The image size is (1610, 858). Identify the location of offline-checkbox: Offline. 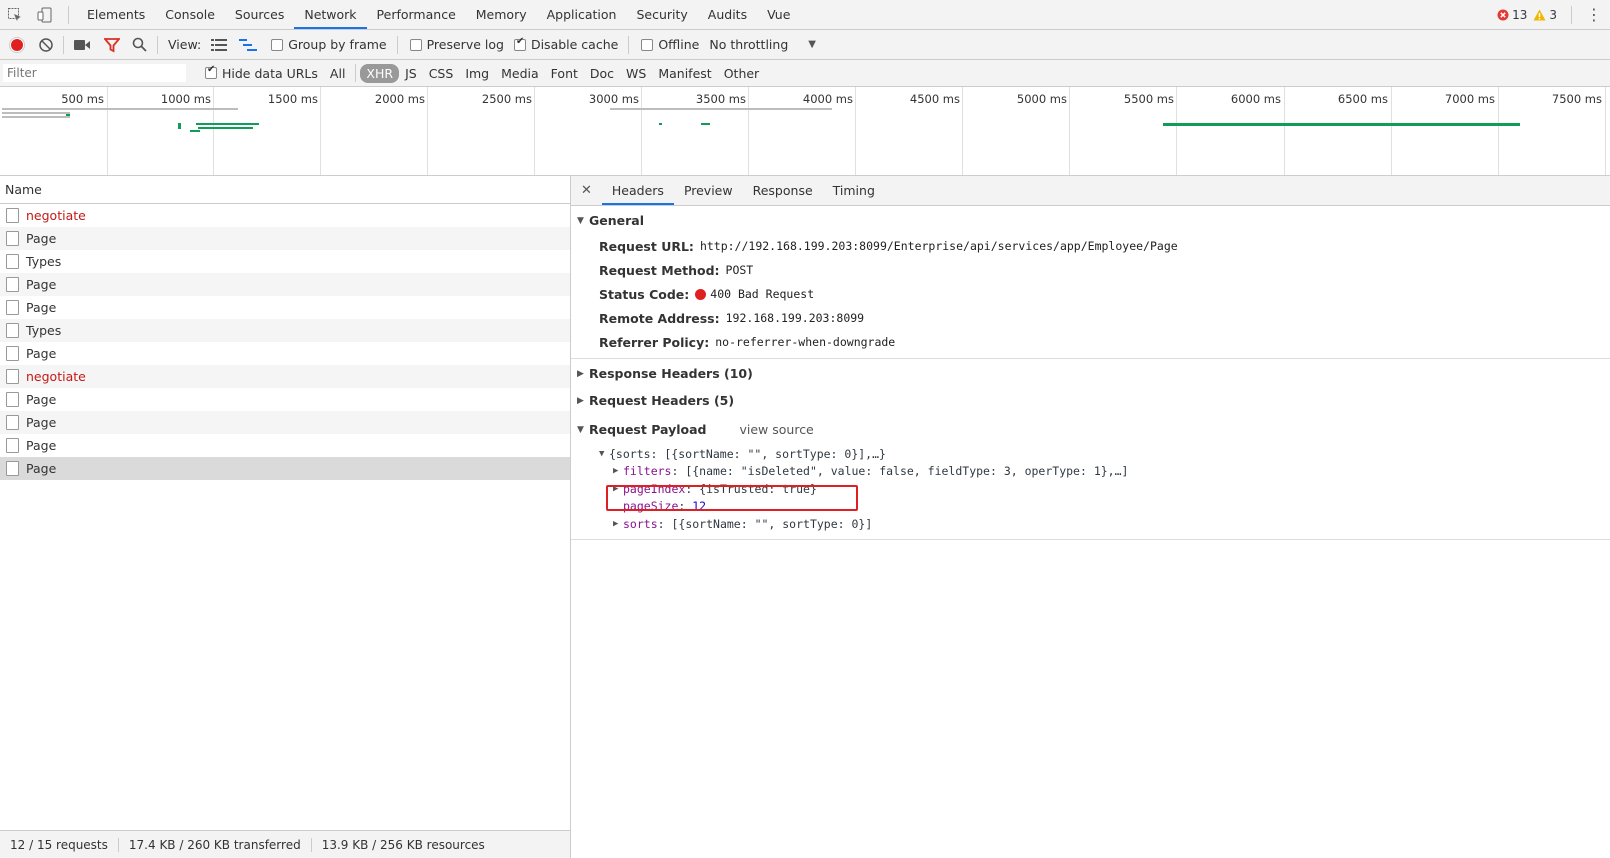
(670, 44).